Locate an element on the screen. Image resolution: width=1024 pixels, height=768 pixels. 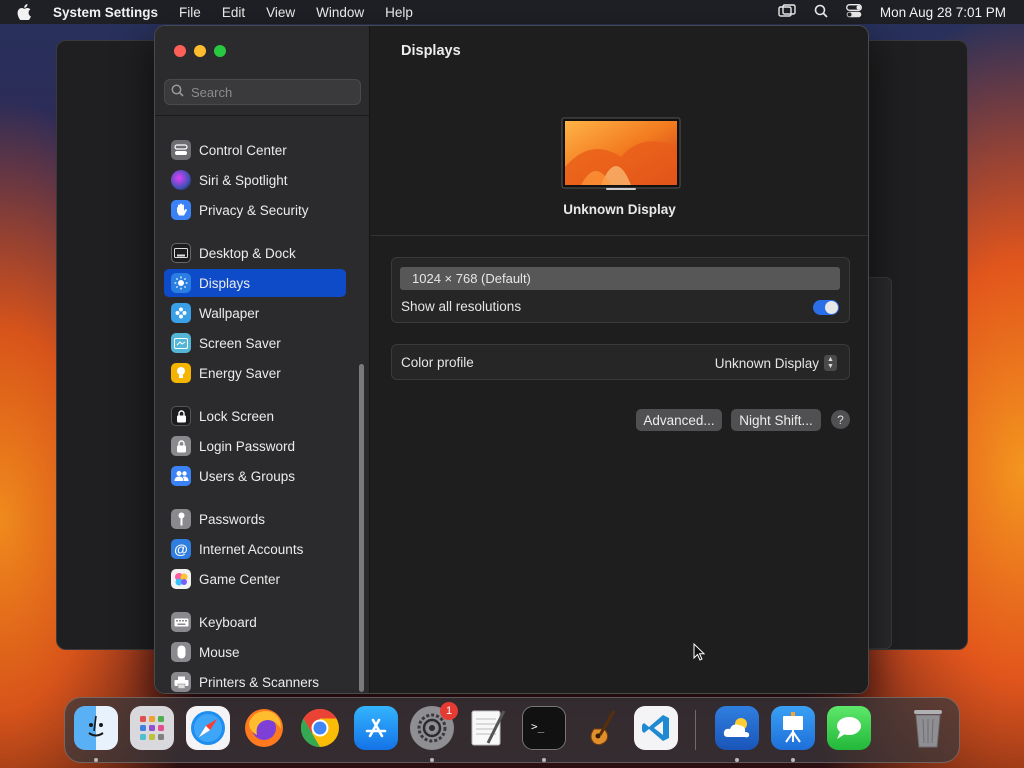
mouse-icon is located at coordinates (181, 652).